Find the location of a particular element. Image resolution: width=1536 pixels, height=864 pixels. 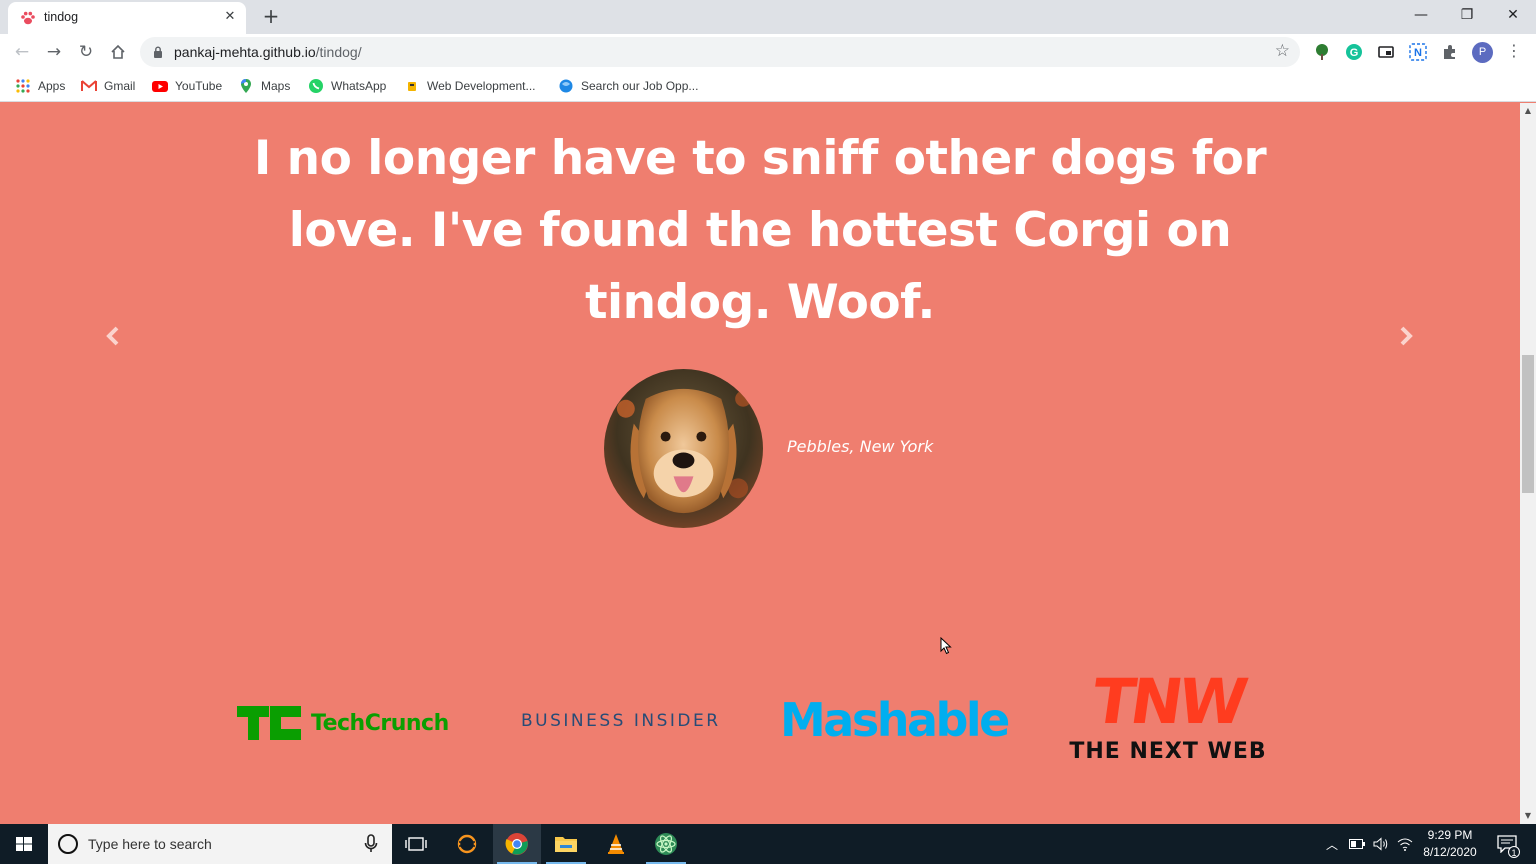

windows-logo-icon is located at coordinates (24, 844).